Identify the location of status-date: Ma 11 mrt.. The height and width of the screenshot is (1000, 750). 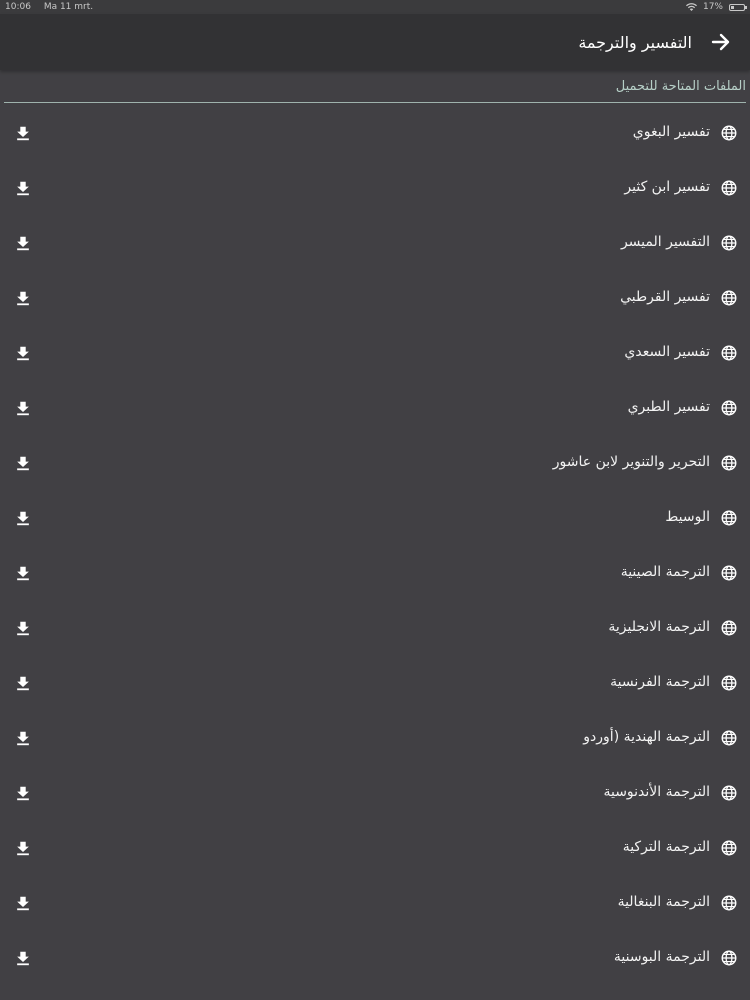
(68, 7).